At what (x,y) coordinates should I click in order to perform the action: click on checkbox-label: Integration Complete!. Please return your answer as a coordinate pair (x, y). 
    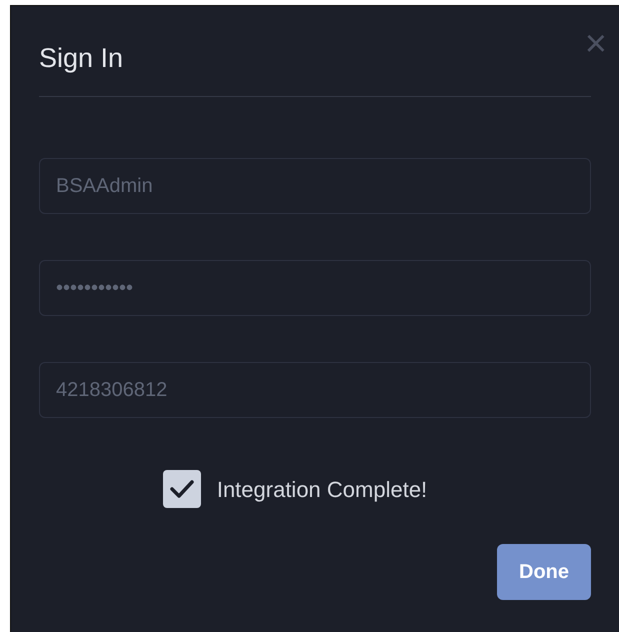
    Looking at the image, I should click on (322, 490).